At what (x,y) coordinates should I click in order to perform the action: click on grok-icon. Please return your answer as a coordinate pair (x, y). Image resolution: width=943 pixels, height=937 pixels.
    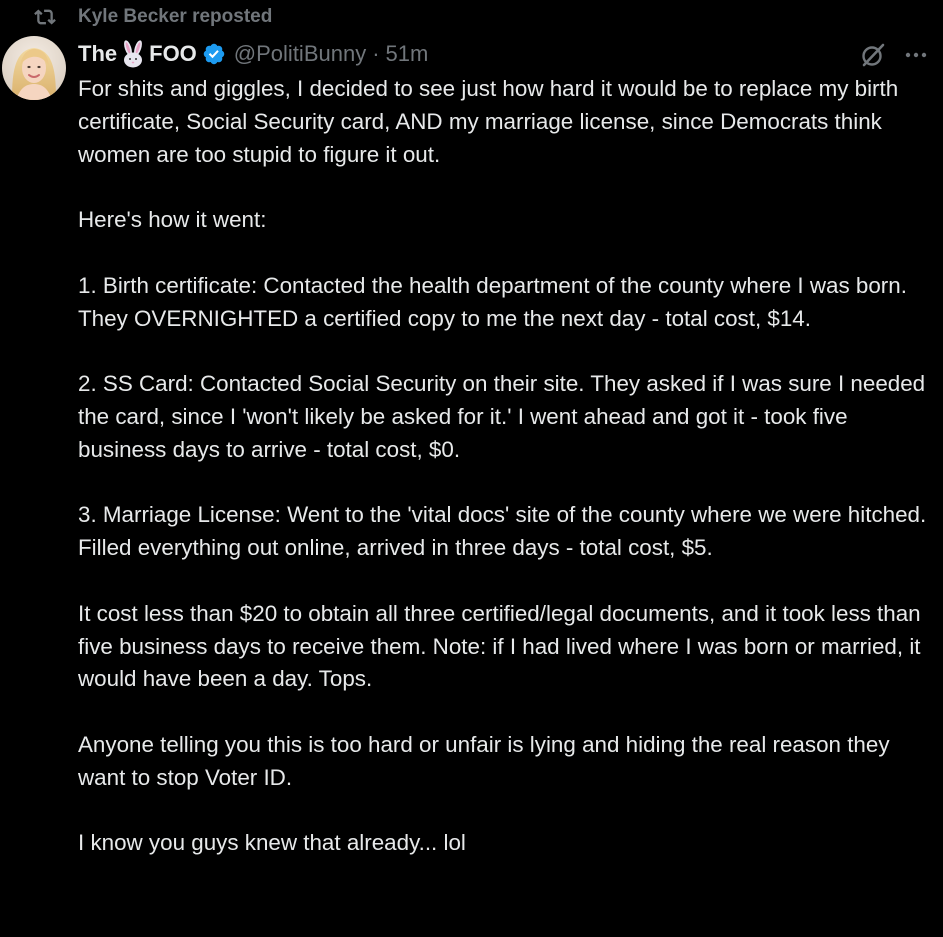
    Looking at the image, I should click on (873, 55).